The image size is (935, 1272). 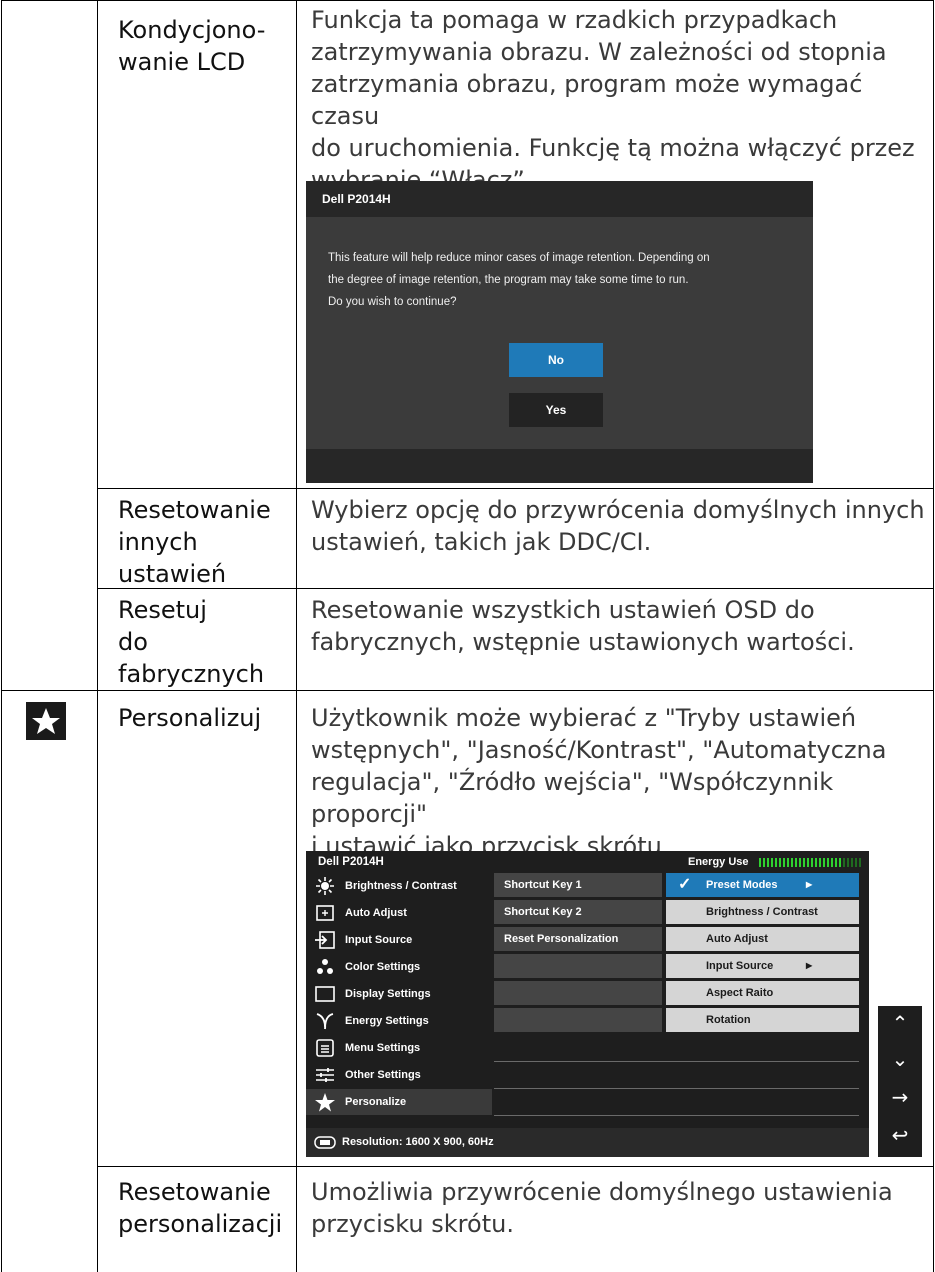 I want to click on osd-menu-item: Other Settings, so click(x=399, y=1075).